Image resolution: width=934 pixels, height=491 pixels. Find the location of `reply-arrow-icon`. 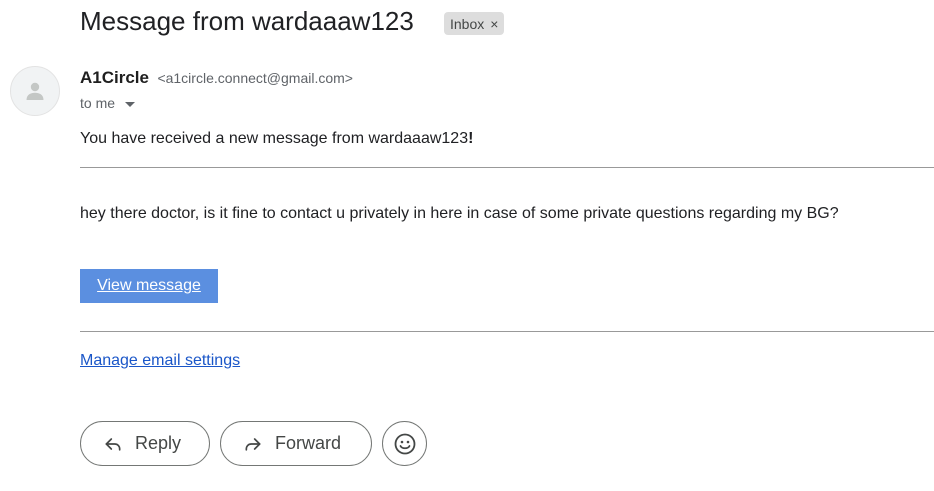

reply-arrow-icon is located at coordinates (113, 444).